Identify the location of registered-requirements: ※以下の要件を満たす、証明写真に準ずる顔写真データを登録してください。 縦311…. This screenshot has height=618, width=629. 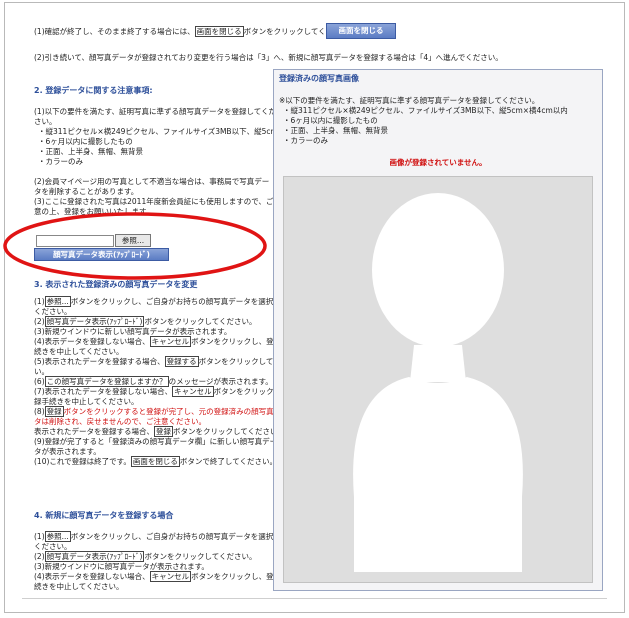
(437, 121).